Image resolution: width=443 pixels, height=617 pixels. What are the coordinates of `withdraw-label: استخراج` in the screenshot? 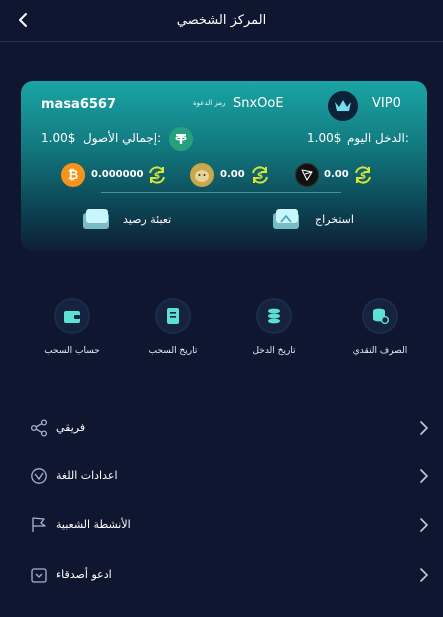 It's located at (334, 219).